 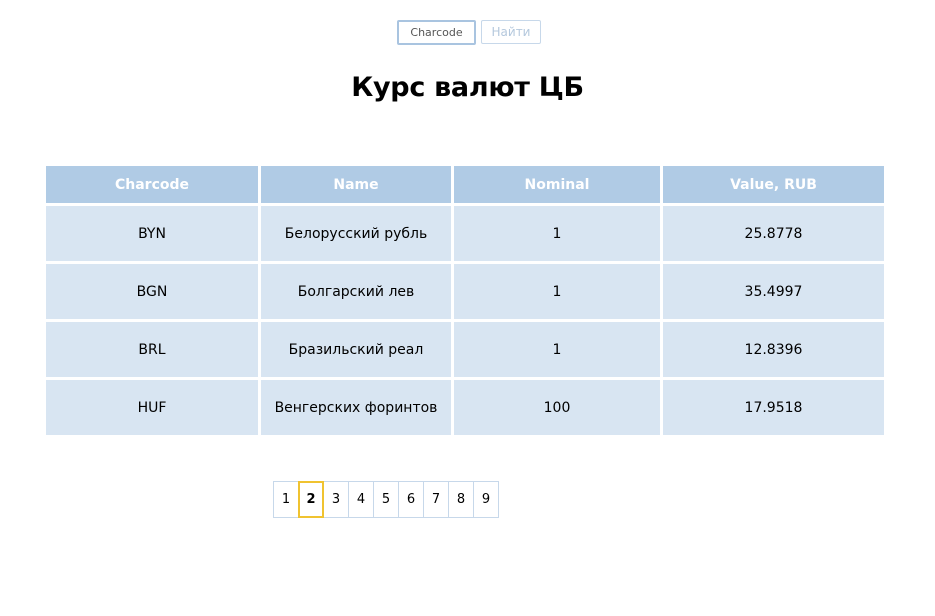 What do you see at coordinates (411, 499) in the screenshot?
I see `page-link-6: 6` at bounding box center [411, 499].